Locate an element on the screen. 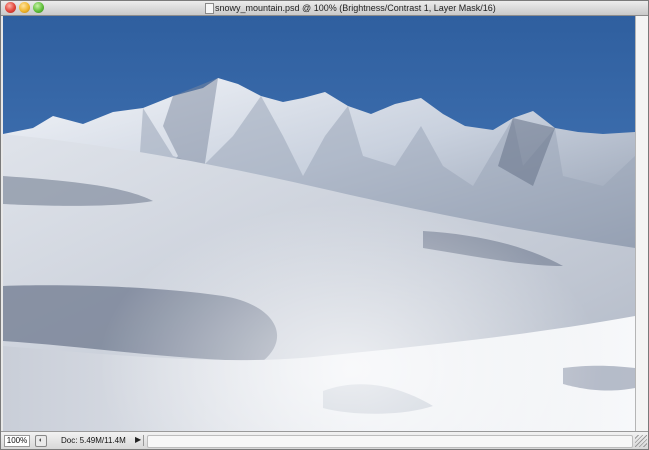 This screenshot has height=450, width=649. minimize-button-icon is located at coordinates (24, 7).